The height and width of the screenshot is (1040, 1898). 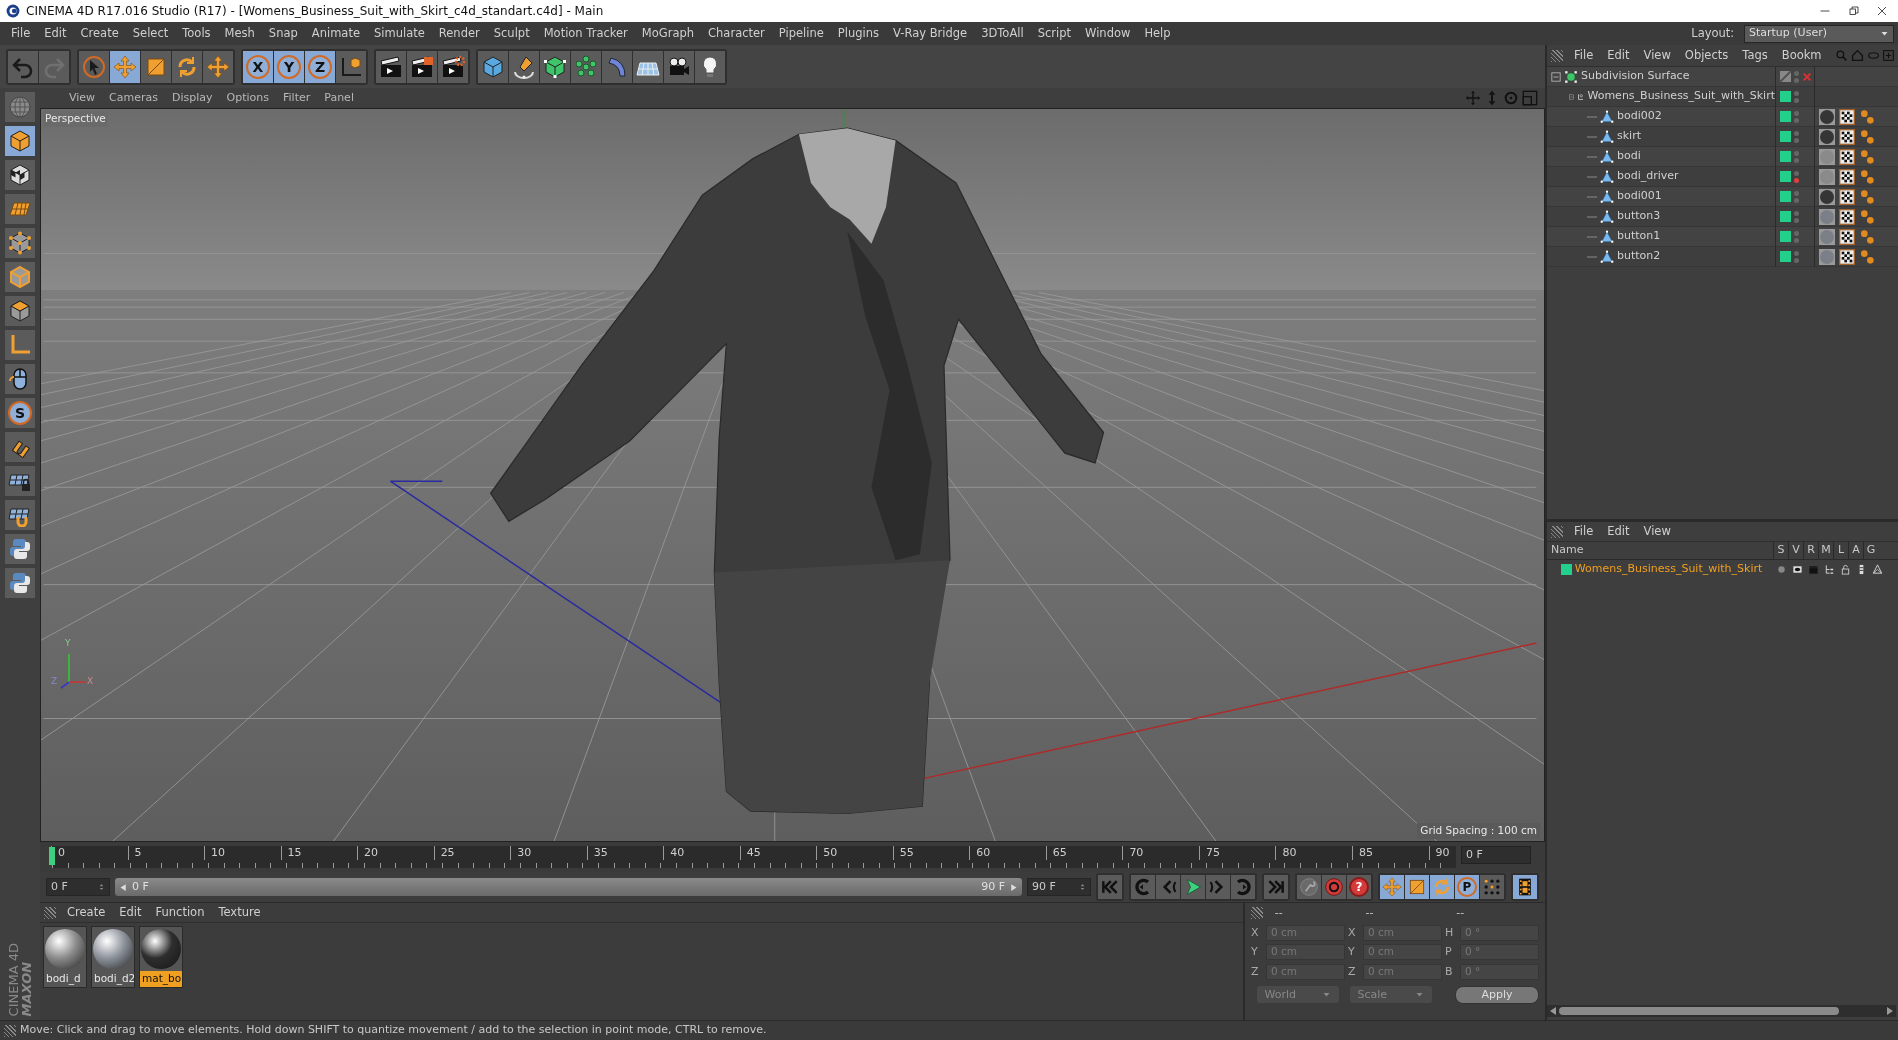 What do you see at coordinates (1819, 33) in the screenshot?
I see `layout-dropdown: Startup (User)` at bounding box center [1819, 33].